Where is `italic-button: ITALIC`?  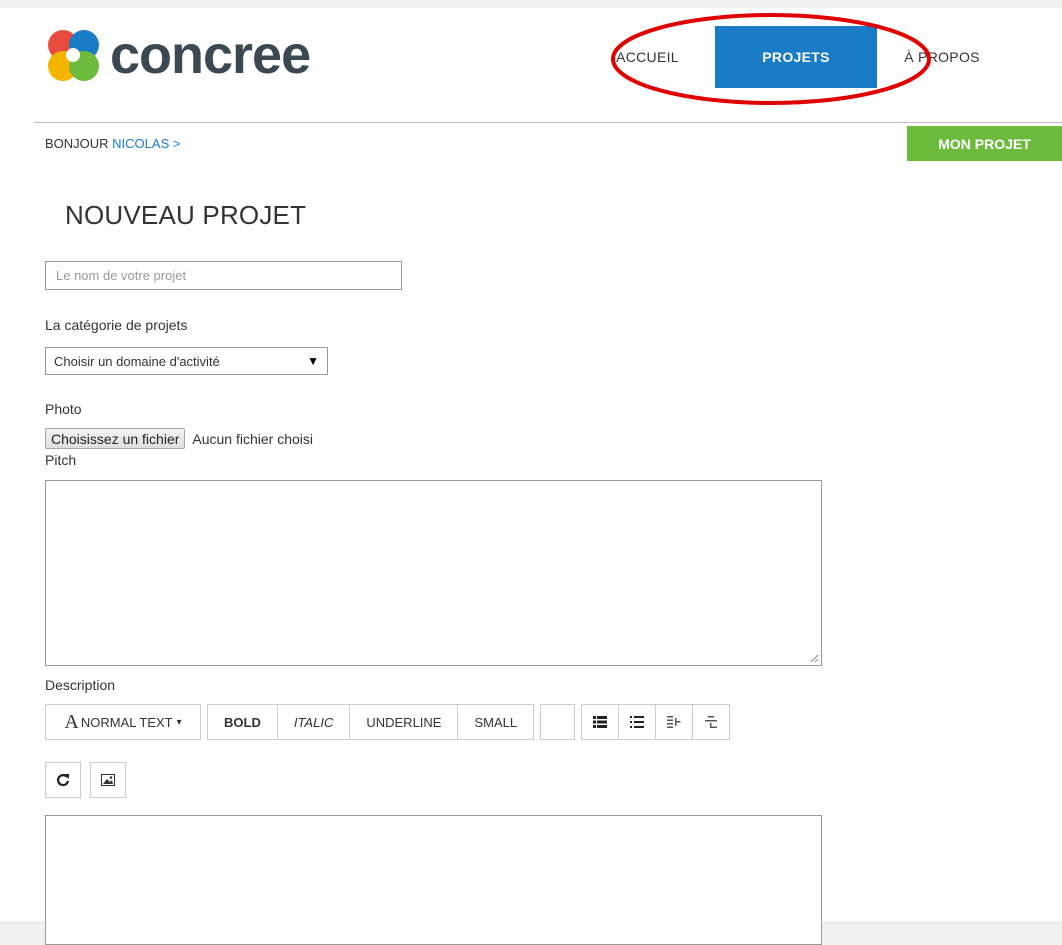 italic-button: ITALIC is located at coordinates (314, 722).